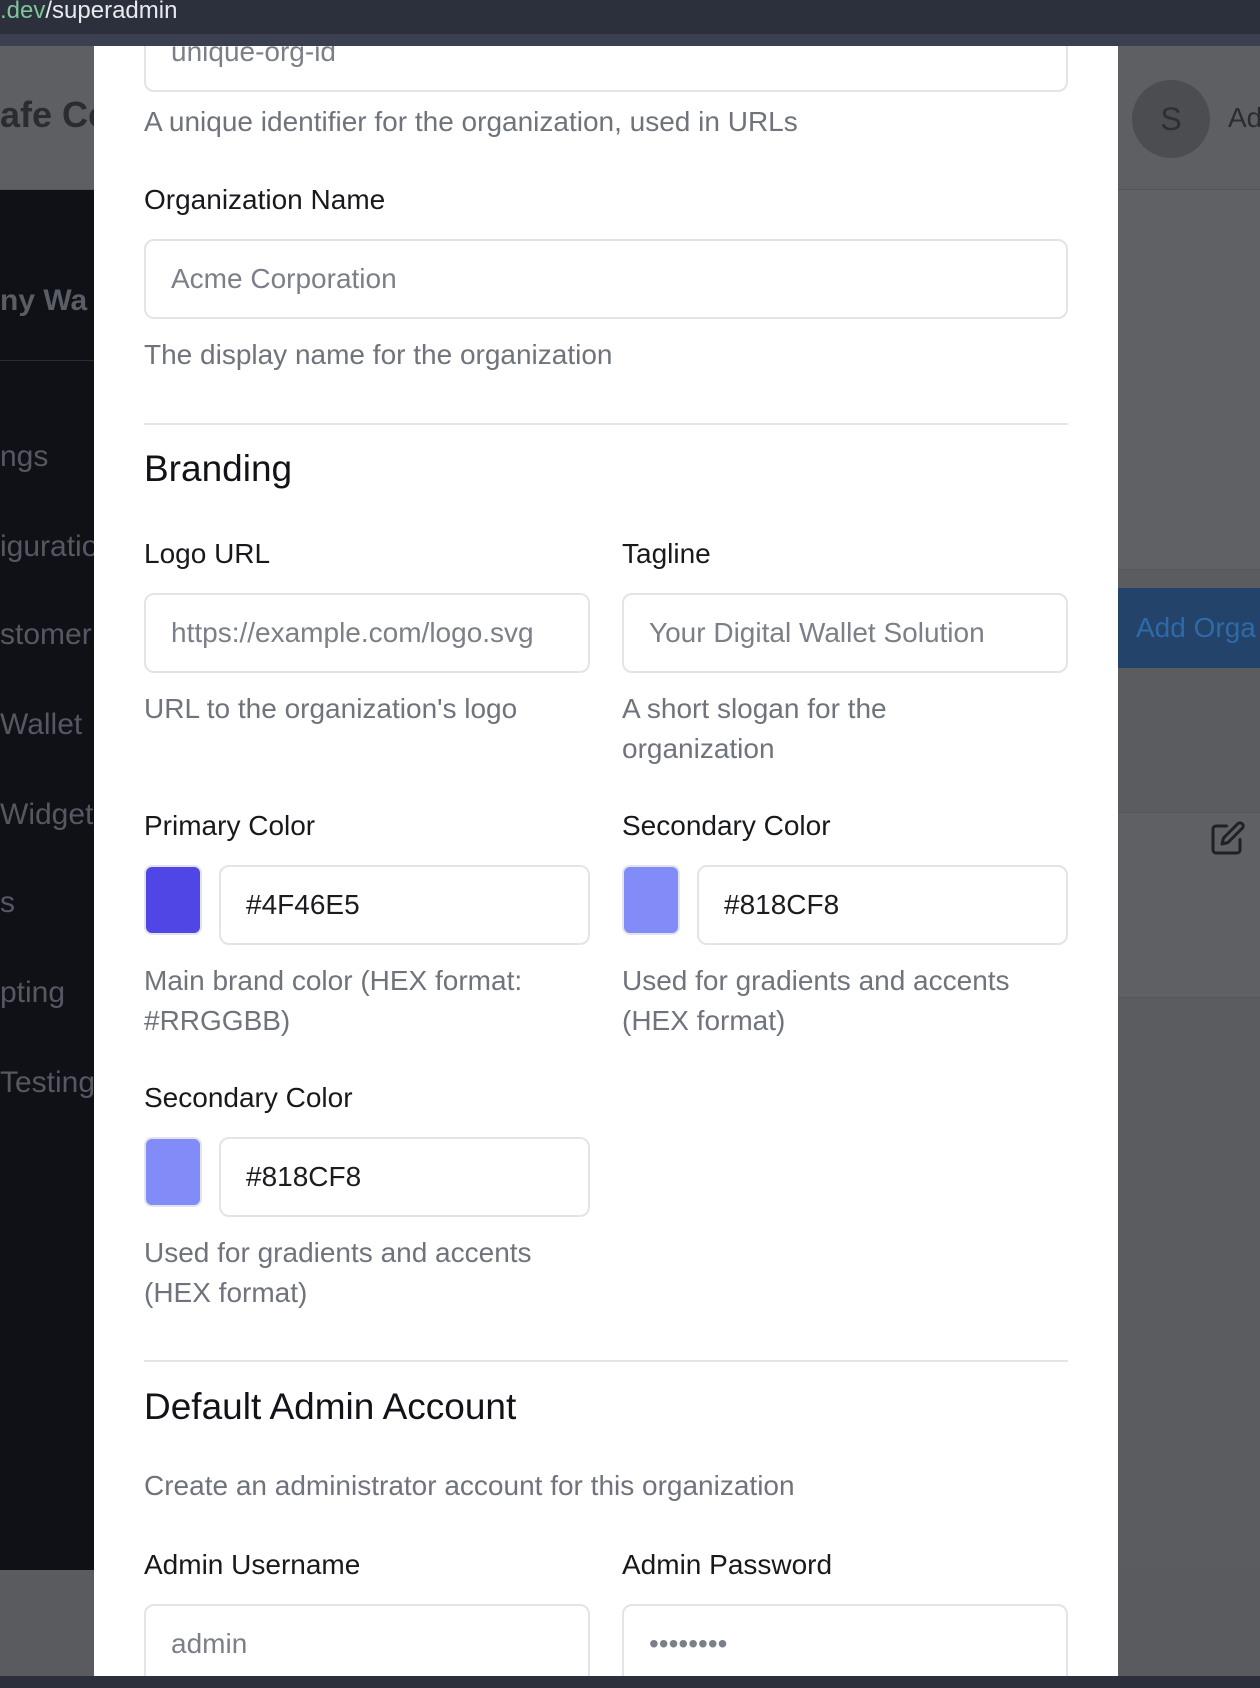  What do you see at coordinates (606, 279) in the screenshot?
I see `org-name-input: Acme Corporation` at bounding box center [606, 279].